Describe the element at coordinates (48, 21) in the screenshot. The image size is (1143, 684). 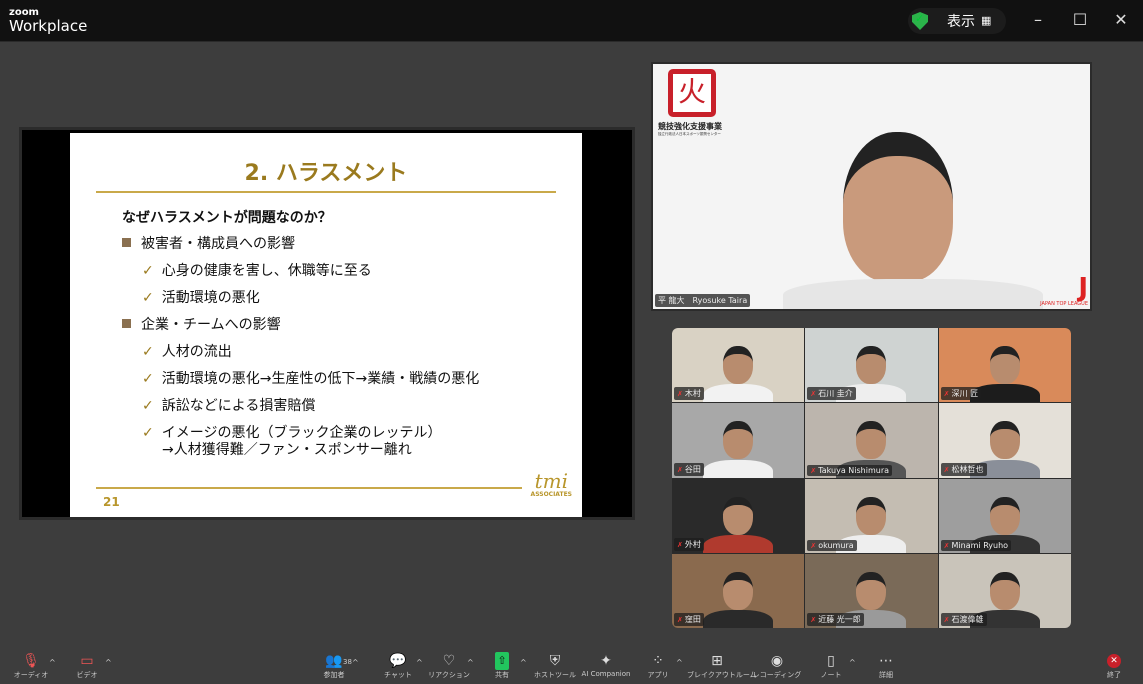
I see `zoom-workplace-logo: zoom Workplace` at that location.